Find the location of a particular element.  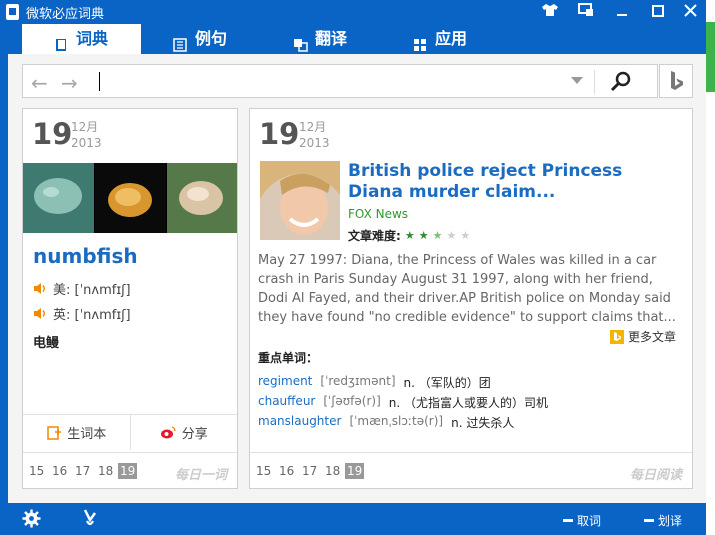

key-word: chauffeur is located at coordinates (286, 402).